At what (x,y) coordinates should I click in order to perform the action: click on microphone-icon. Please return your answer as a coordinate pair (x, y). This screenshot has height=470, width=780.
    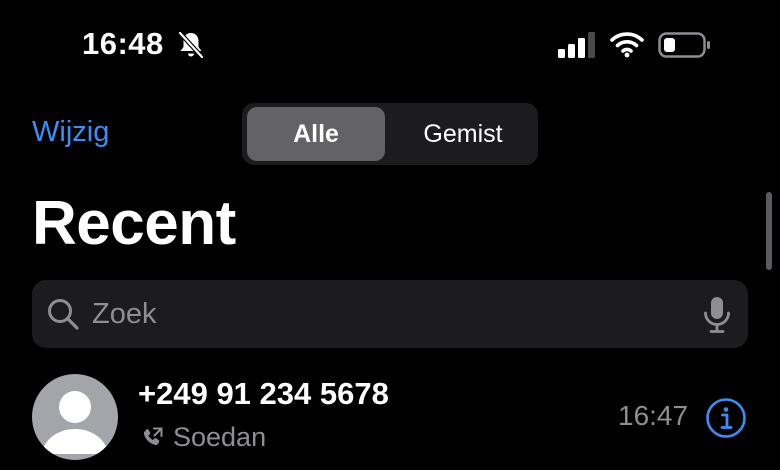
    Looking at the image, I should click on (717, 315).